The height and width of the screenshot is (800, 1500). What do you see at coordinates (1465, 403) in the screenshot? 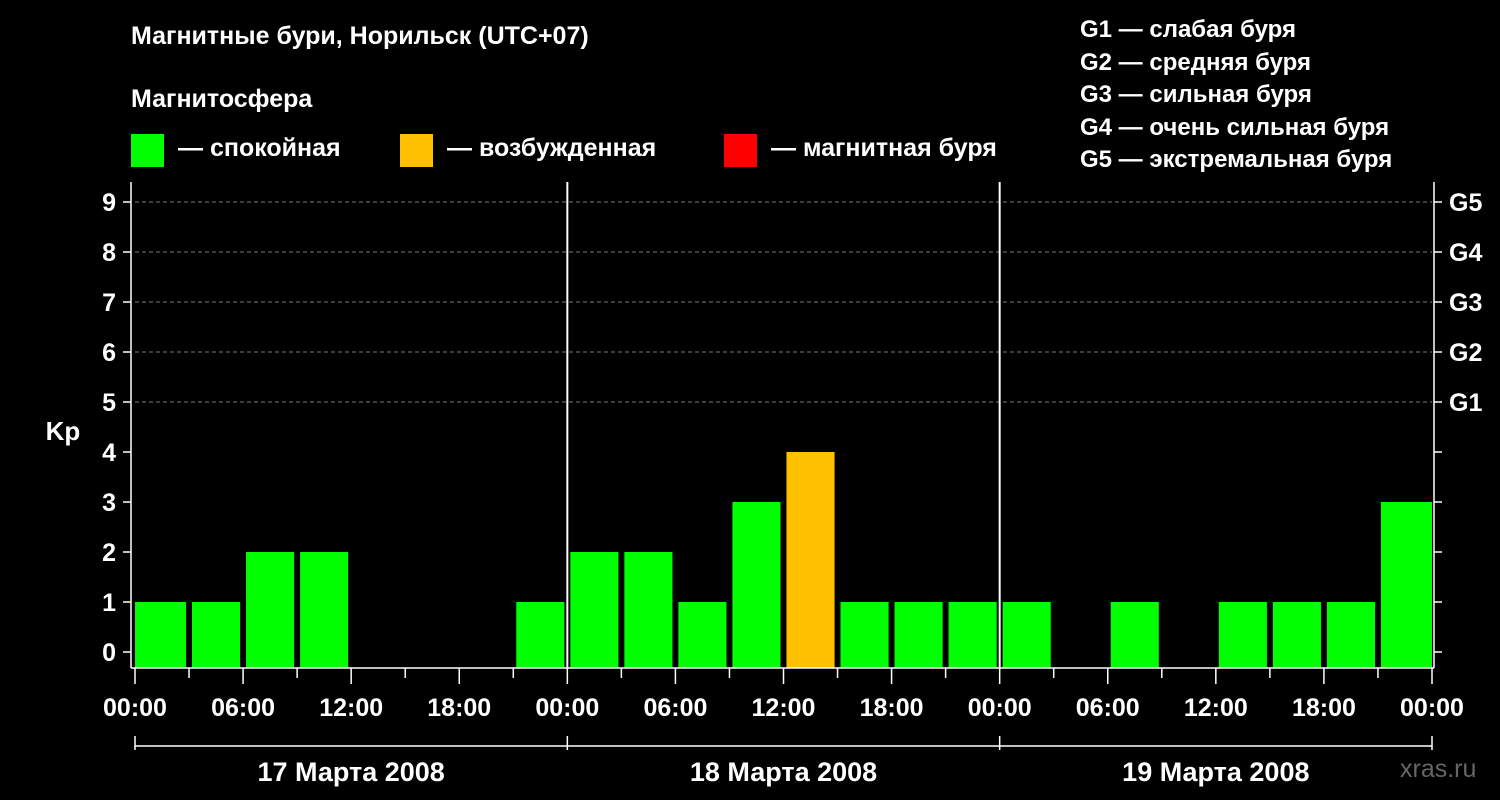
I see `g-tick-label: G1` at bounding box center [1465, 403].